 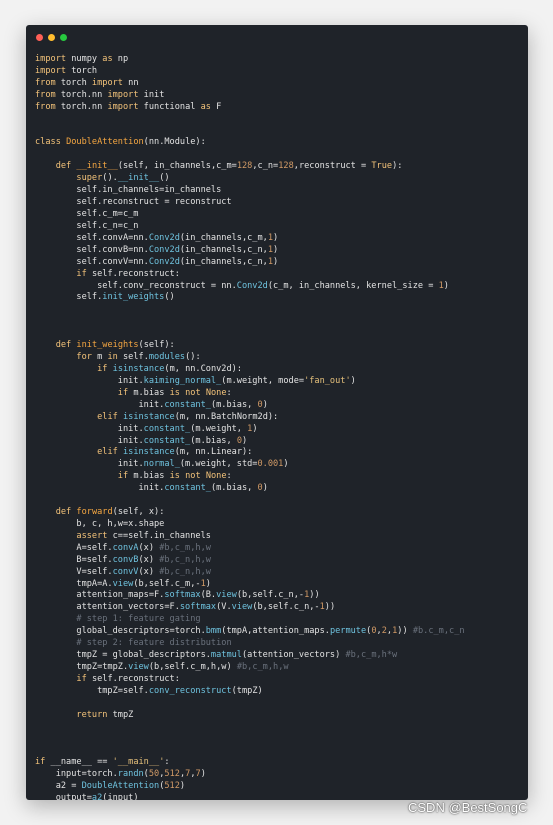 I want to click on code-comment-line: # step 2: feature distribution, so click(x=154, y=643).